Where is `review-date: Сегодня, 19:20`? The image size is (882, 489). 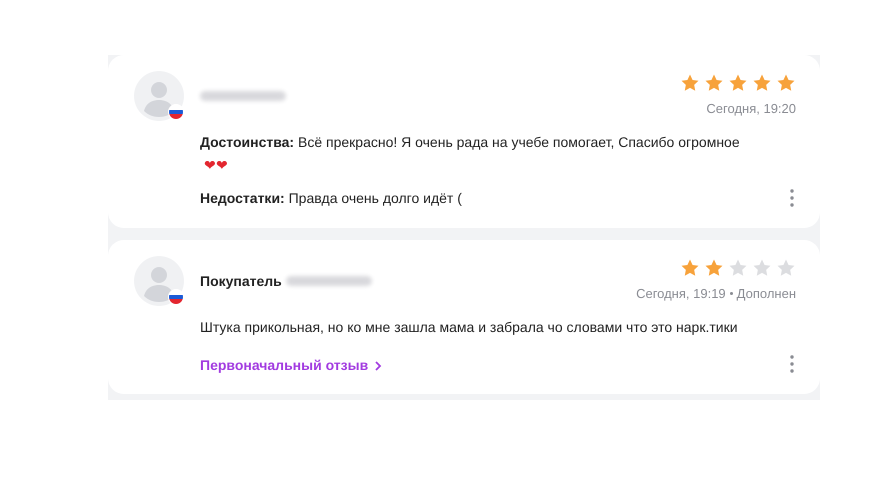
review-date: Сегодня, 19:20 is located at coordinates (751, 109).